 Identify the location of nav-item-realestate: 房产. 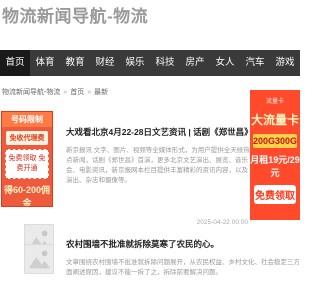
(195, 63).